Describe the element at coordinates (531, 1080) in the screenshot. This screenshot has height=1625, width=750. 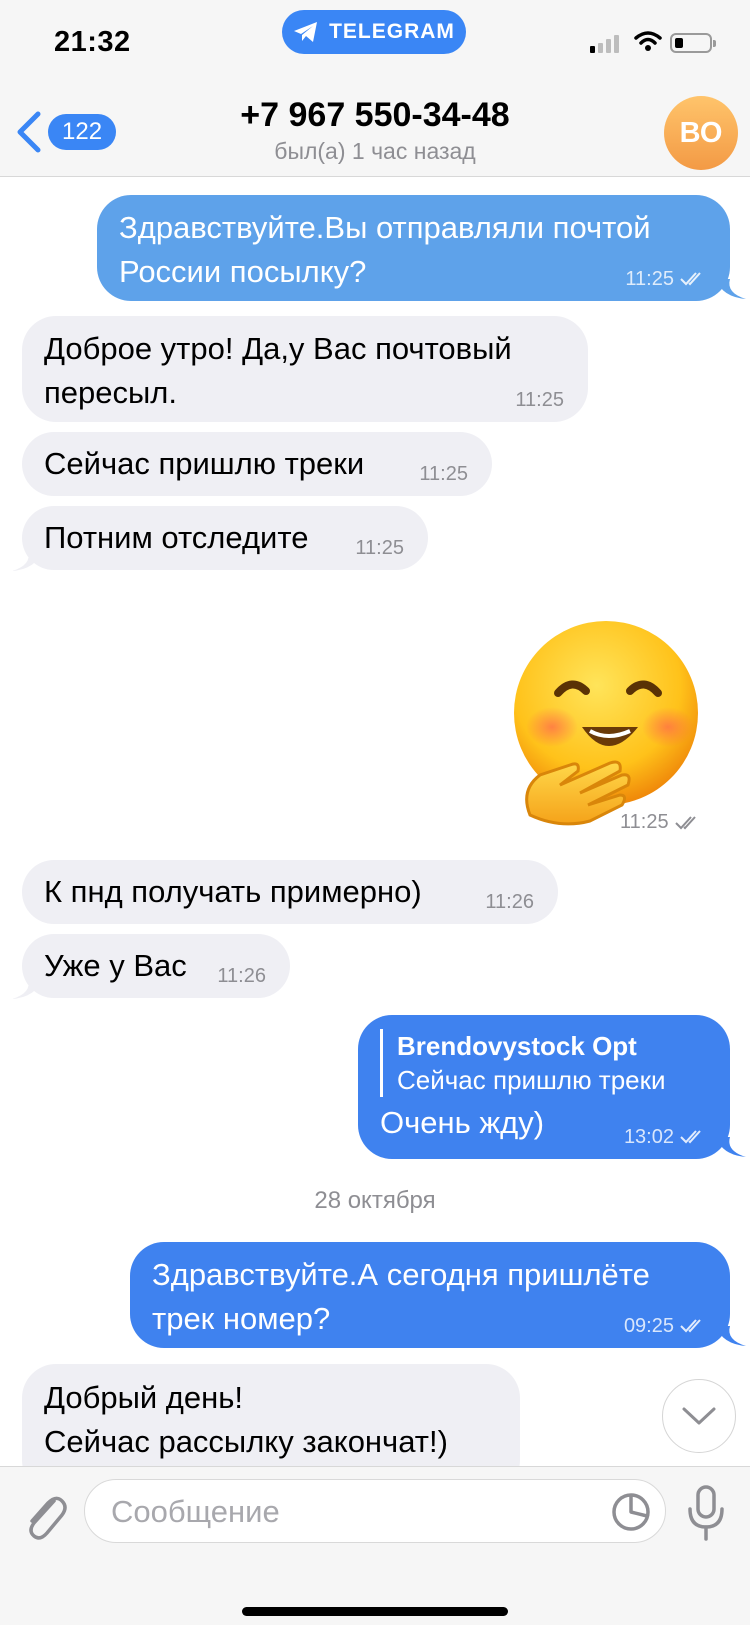
I see `reply-quoted-text: Сейчас пришлю треки` at that location.